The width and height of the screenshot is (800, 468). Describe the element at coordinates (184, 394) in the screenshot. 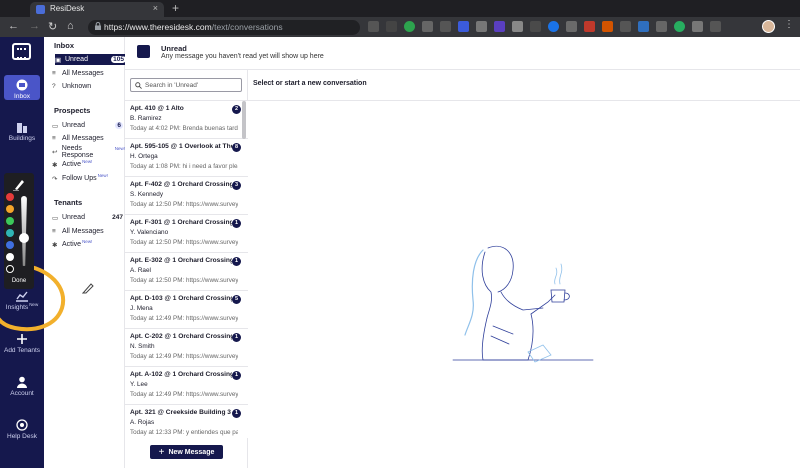

I see `conversation-preview: Today at 12:49 PM: https://www.survey` at that location.